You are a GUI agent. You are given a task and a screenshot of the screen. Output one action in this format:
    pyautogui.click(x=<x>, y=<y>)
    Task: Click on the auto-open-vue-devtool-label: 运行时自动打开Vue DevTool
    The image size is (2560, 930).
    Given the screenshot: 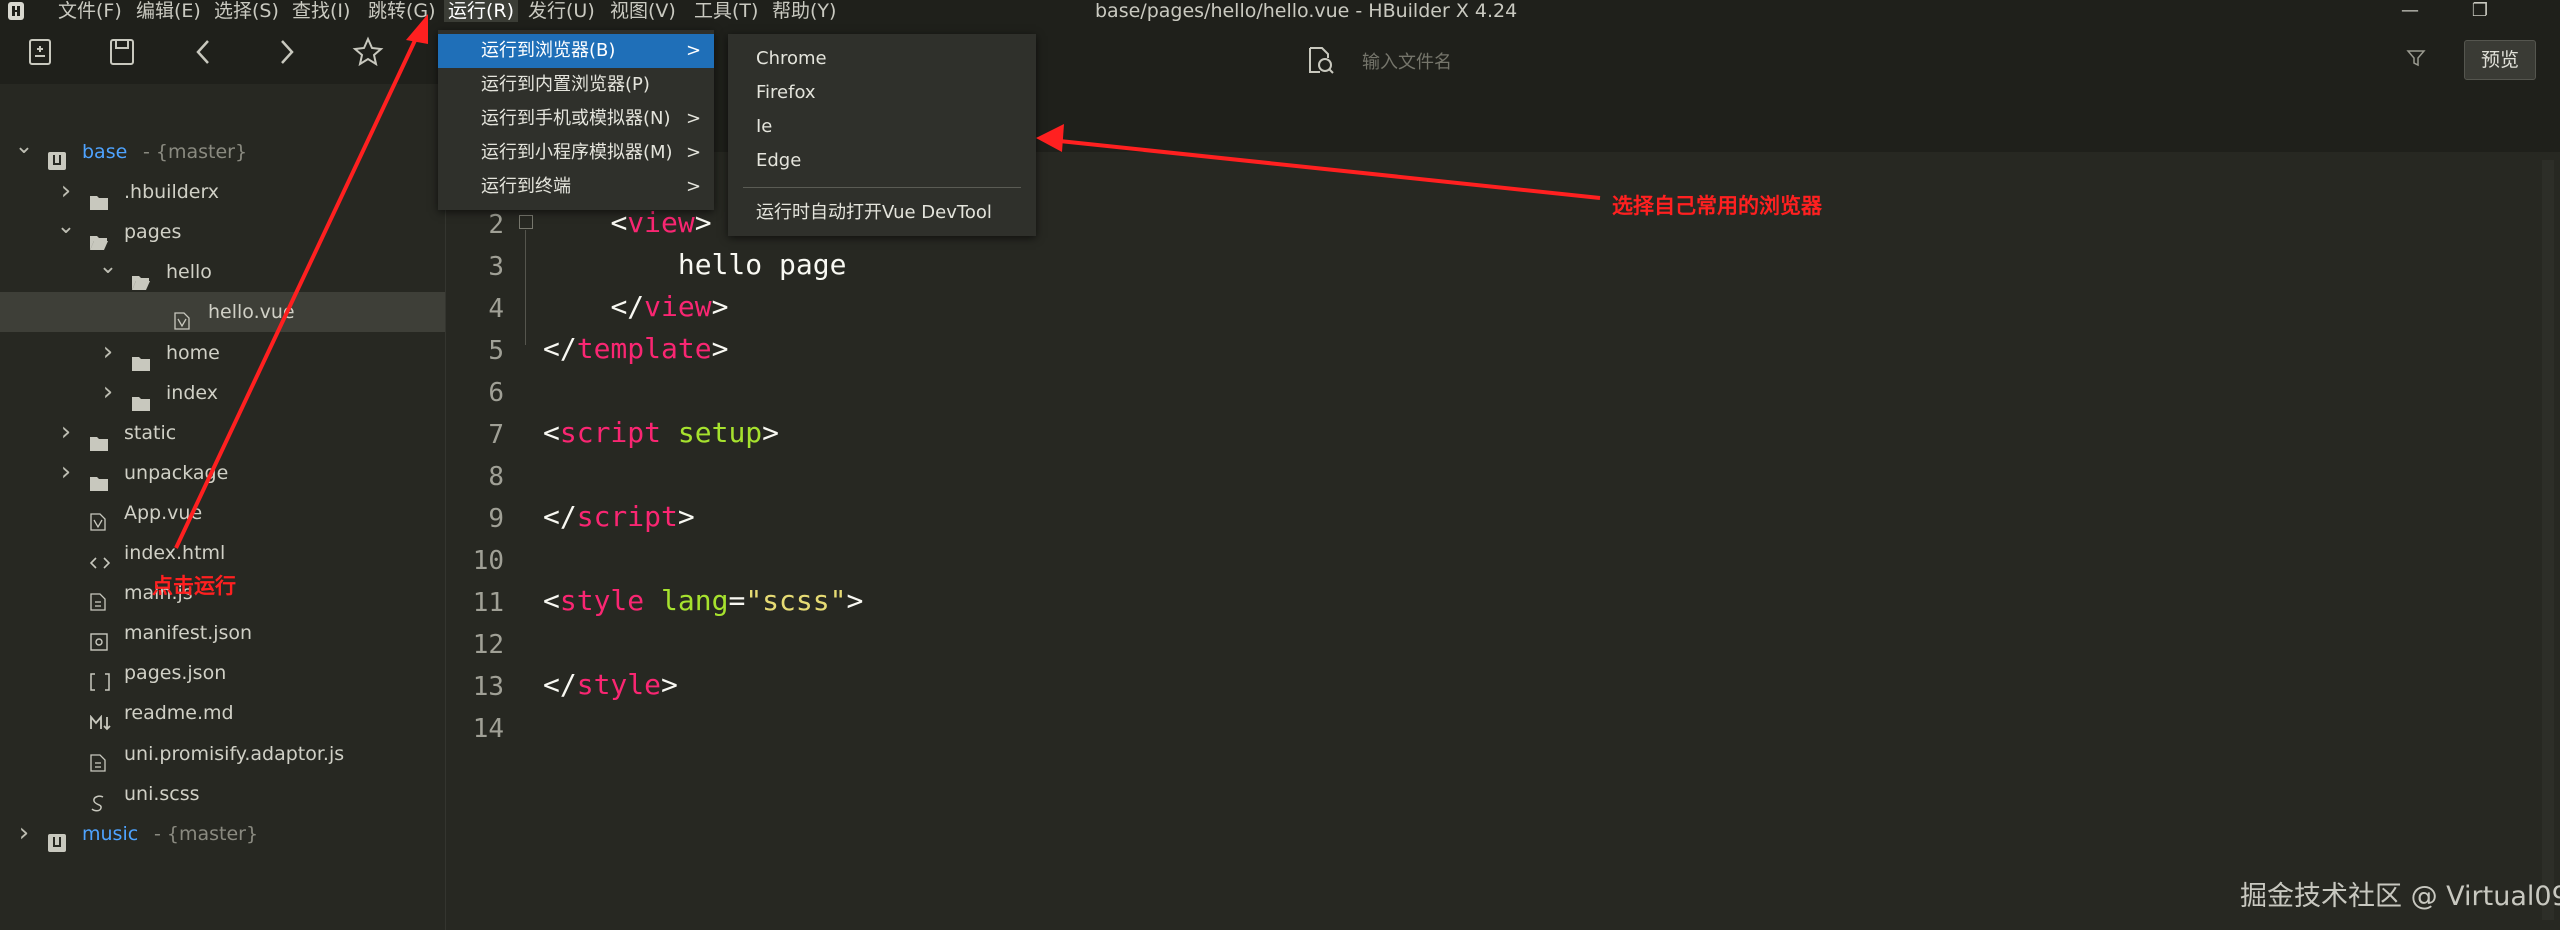 What is the action you would take?
    pyautogui.click(x=874, y=212)
    